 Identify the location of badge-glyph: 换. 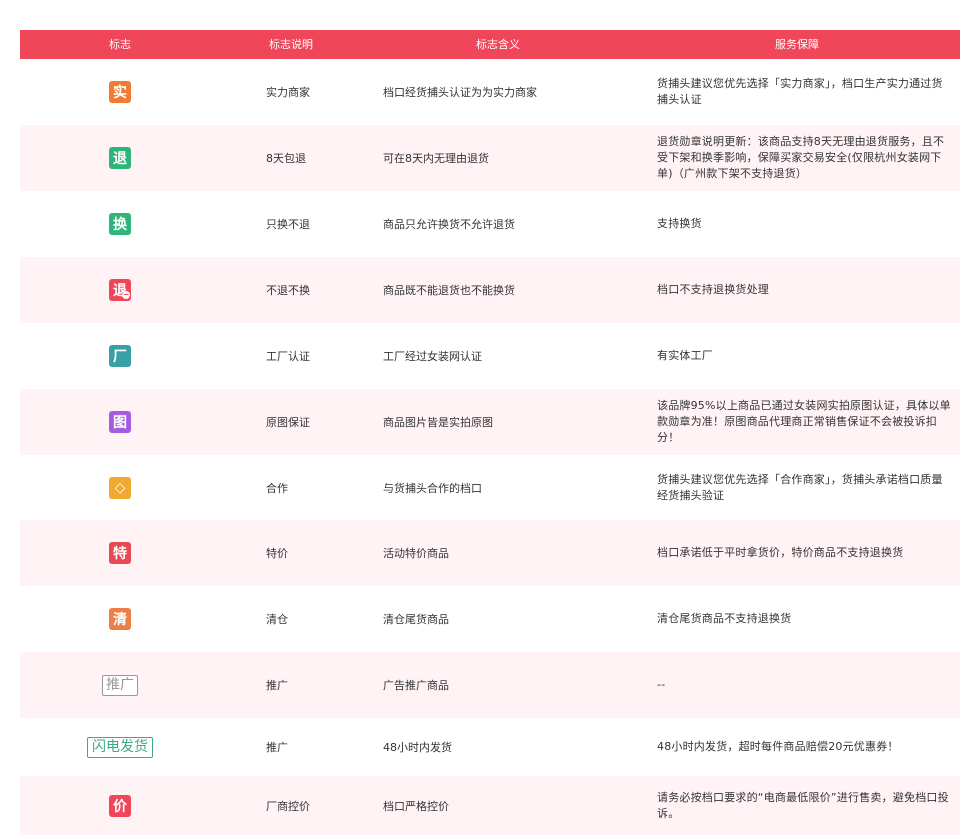
(120, 225).